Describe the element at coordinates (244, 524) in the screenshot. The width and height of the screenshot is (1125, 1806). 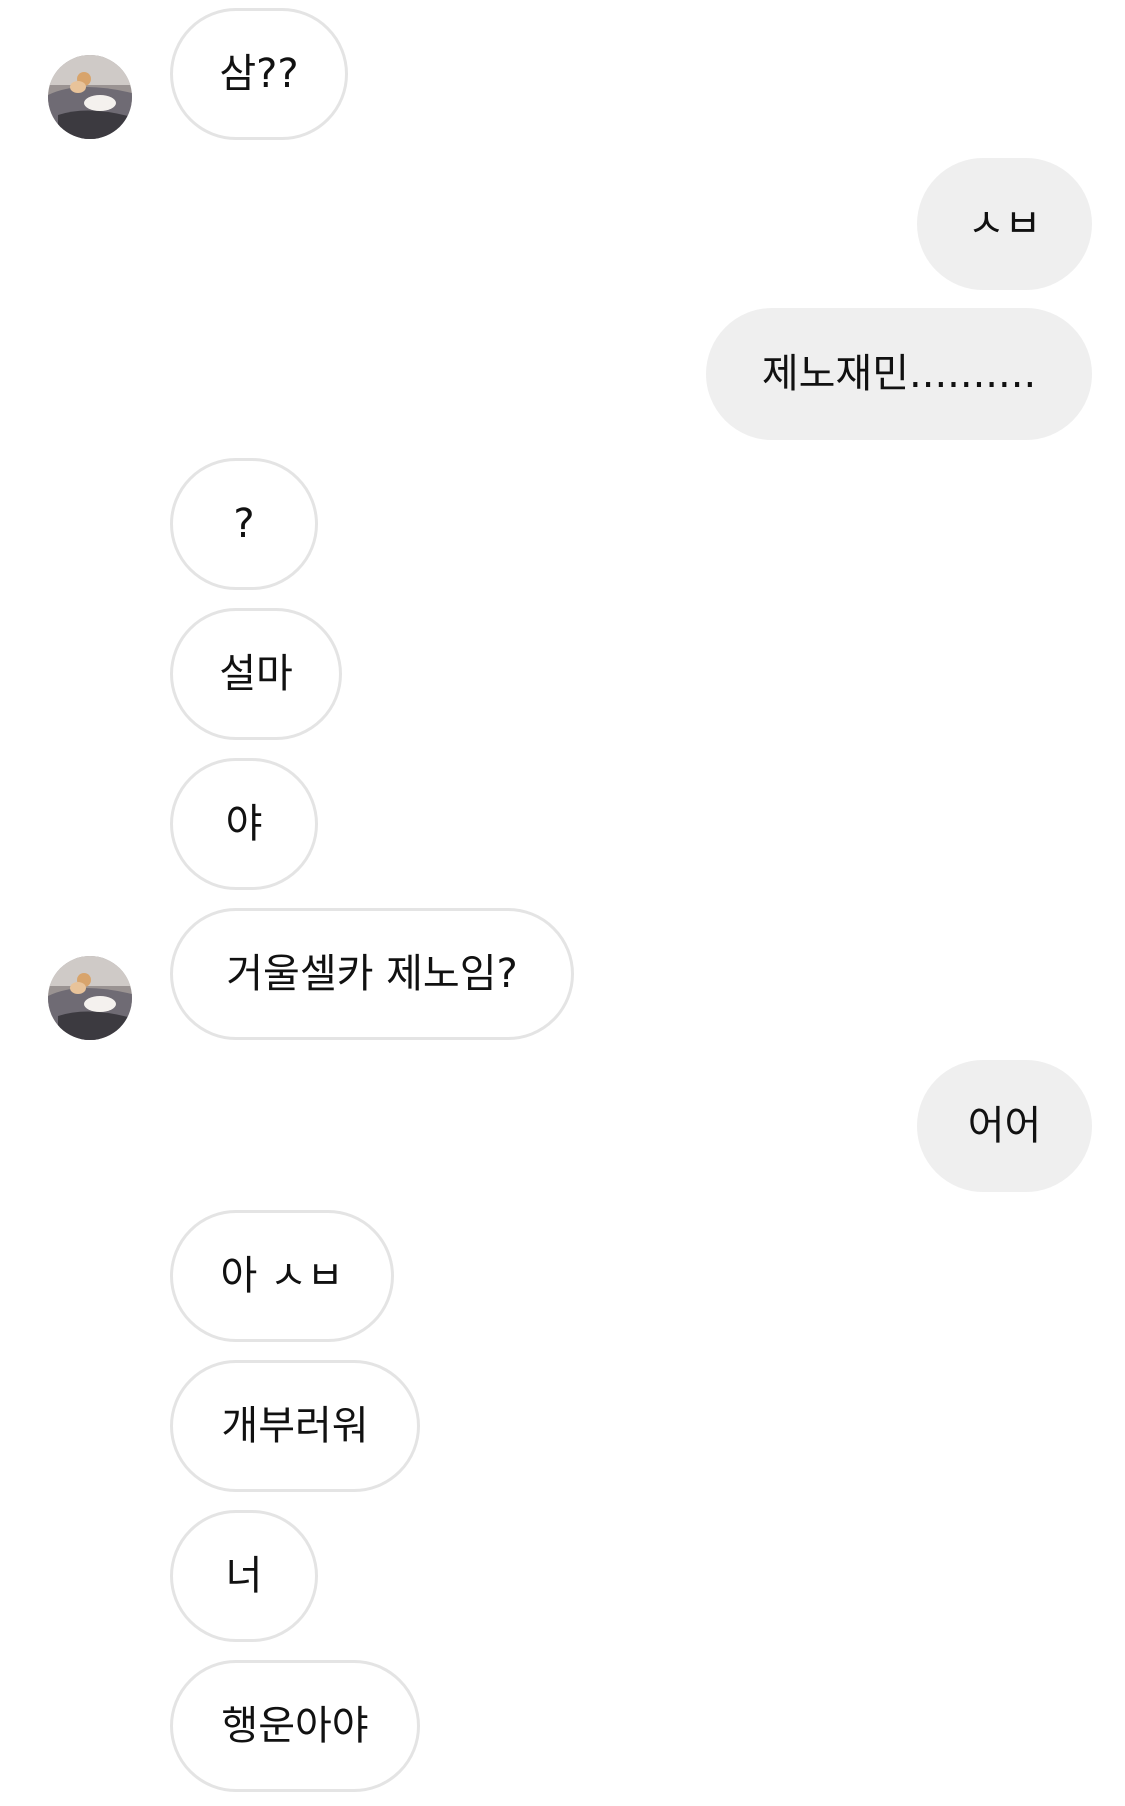
I see `incoming-message-bubble: ?` at that location.